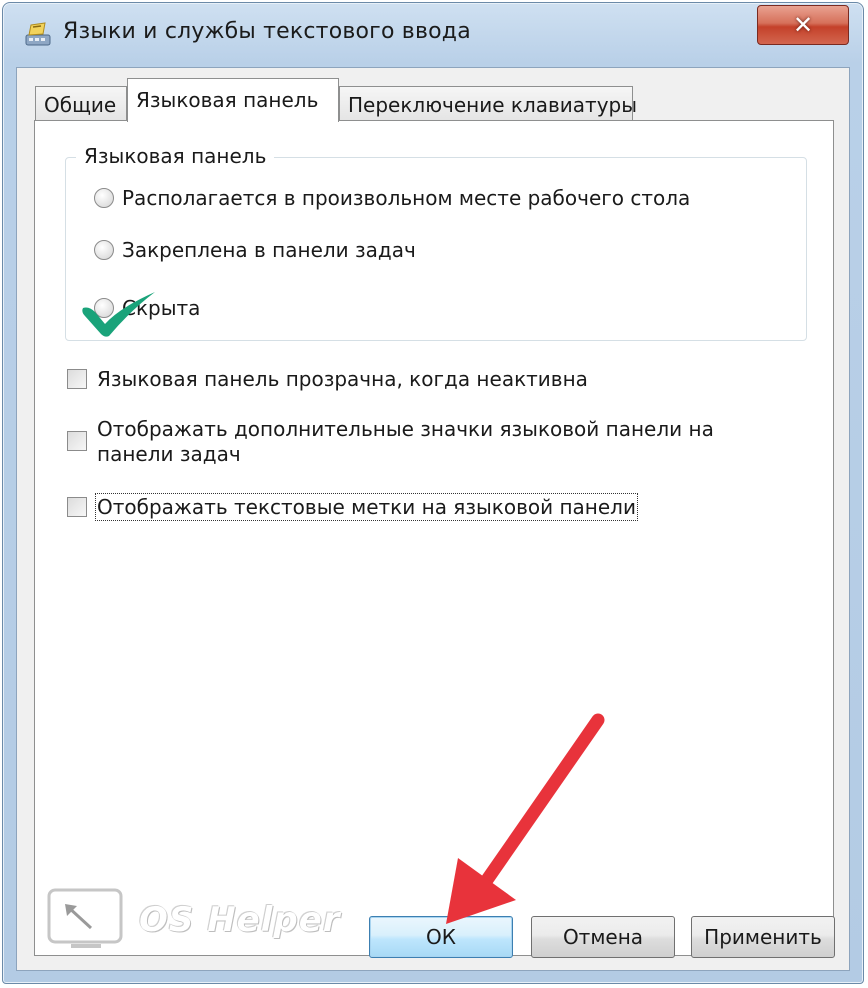 Image resolution: width=868 pixels, height=988 pixels. What do you see at coordinates (175, 156) in the screenshot?
I see `groupbox-legend: Языковая панель` at bounding box center [175, 156].